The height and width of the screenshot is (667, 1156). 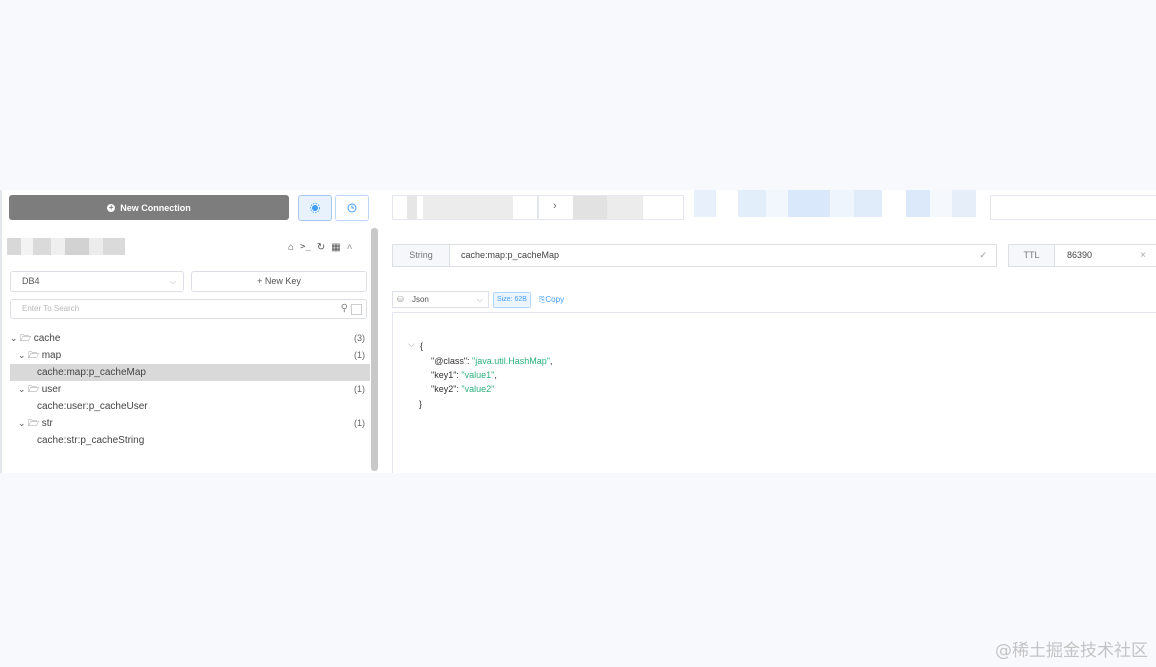 I want to click on json-line: }, so click(x=420, y=404).